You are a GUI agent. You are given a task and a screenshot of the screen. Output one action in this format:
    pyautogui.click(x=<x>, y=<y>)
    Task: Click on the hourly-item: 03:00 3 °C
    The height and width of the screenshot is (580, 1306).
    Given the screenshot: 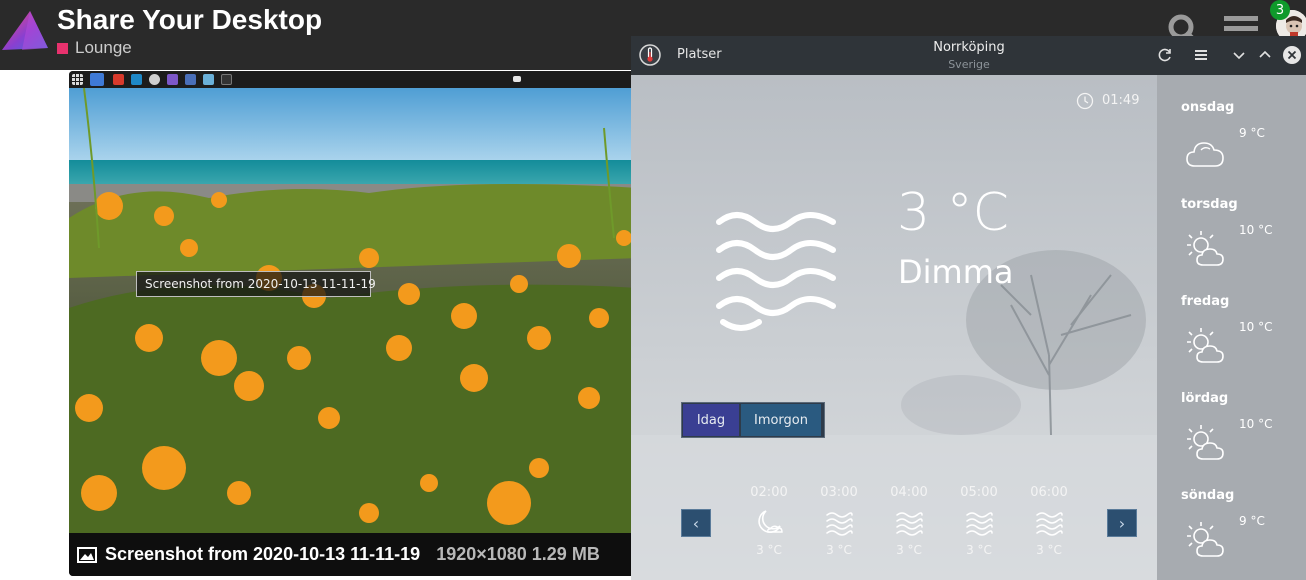 What is the action you would take?
    pyautogui.click(x=839, y=521)
    